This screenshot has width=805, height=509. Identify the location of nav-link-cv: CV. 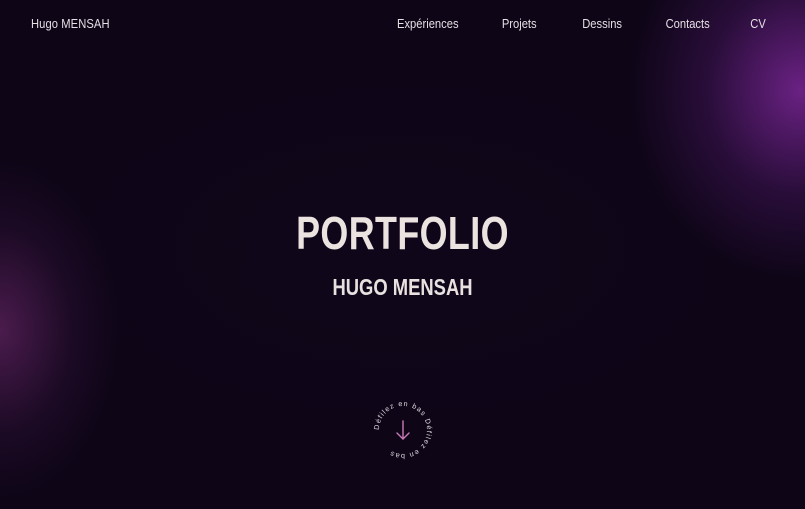
(758, 23).